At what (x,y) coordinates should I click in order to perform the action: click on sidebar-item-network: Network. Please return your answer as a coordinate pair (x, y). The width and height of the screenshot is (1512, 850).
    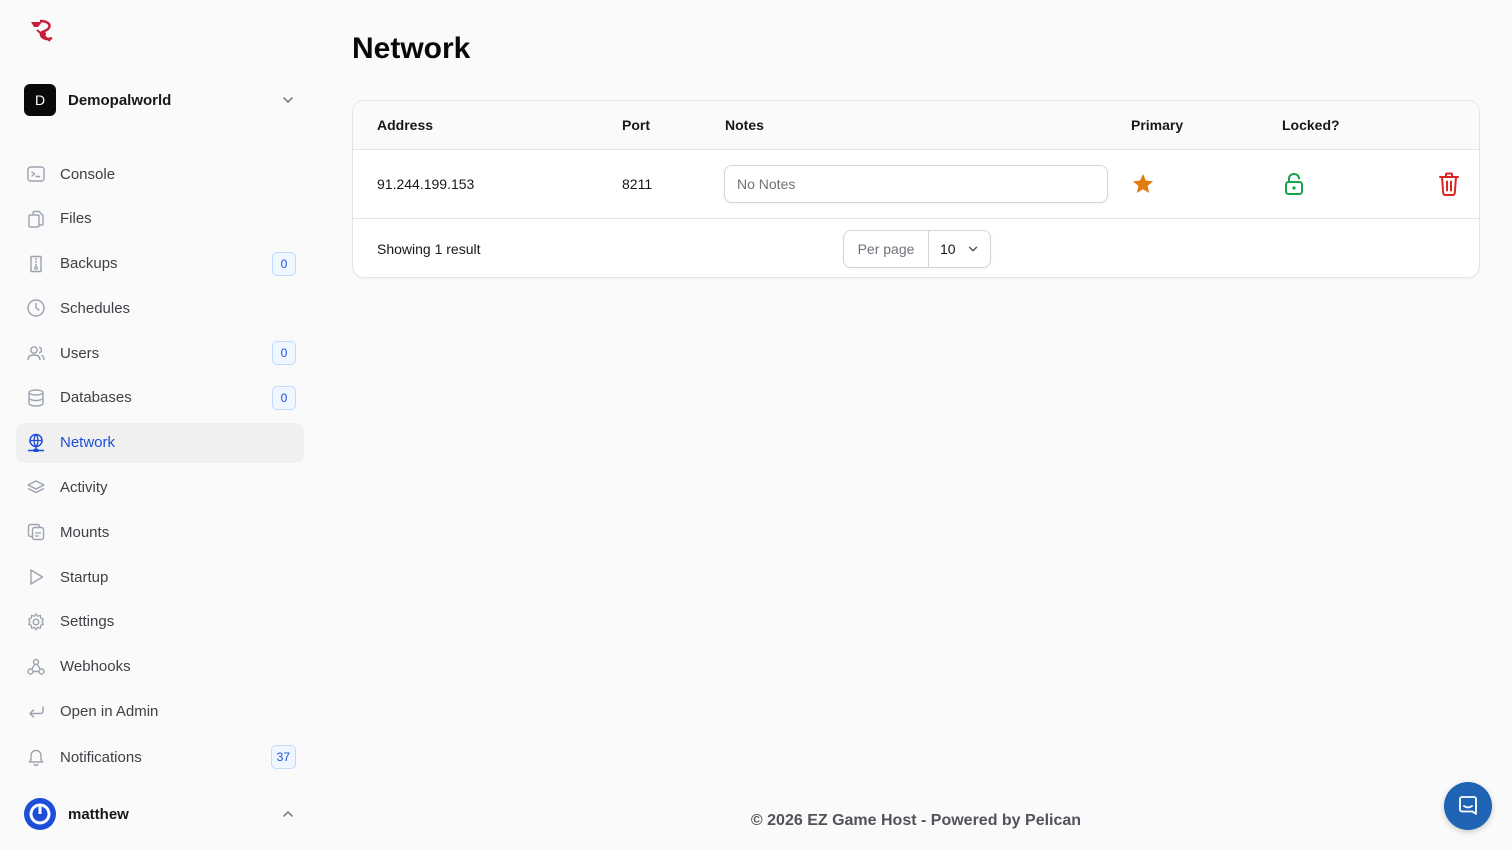
    Looking at the image, I should click on (160, 442).